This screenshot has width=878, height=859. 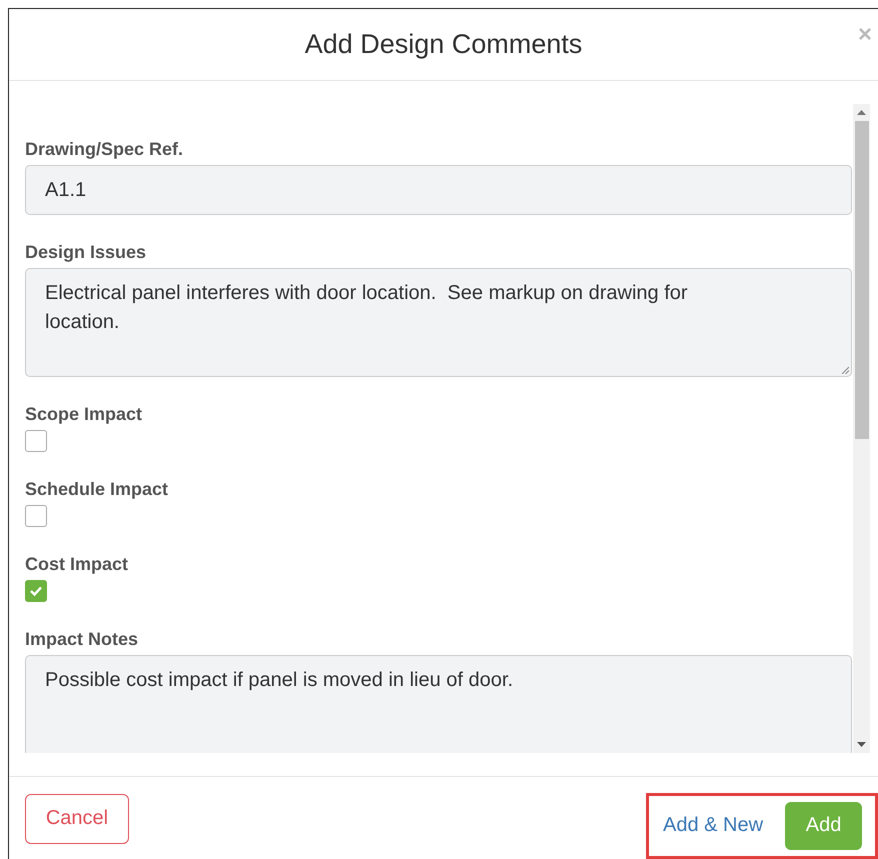 I want to click on scroll-down-icon, so click(x=861, y=744).